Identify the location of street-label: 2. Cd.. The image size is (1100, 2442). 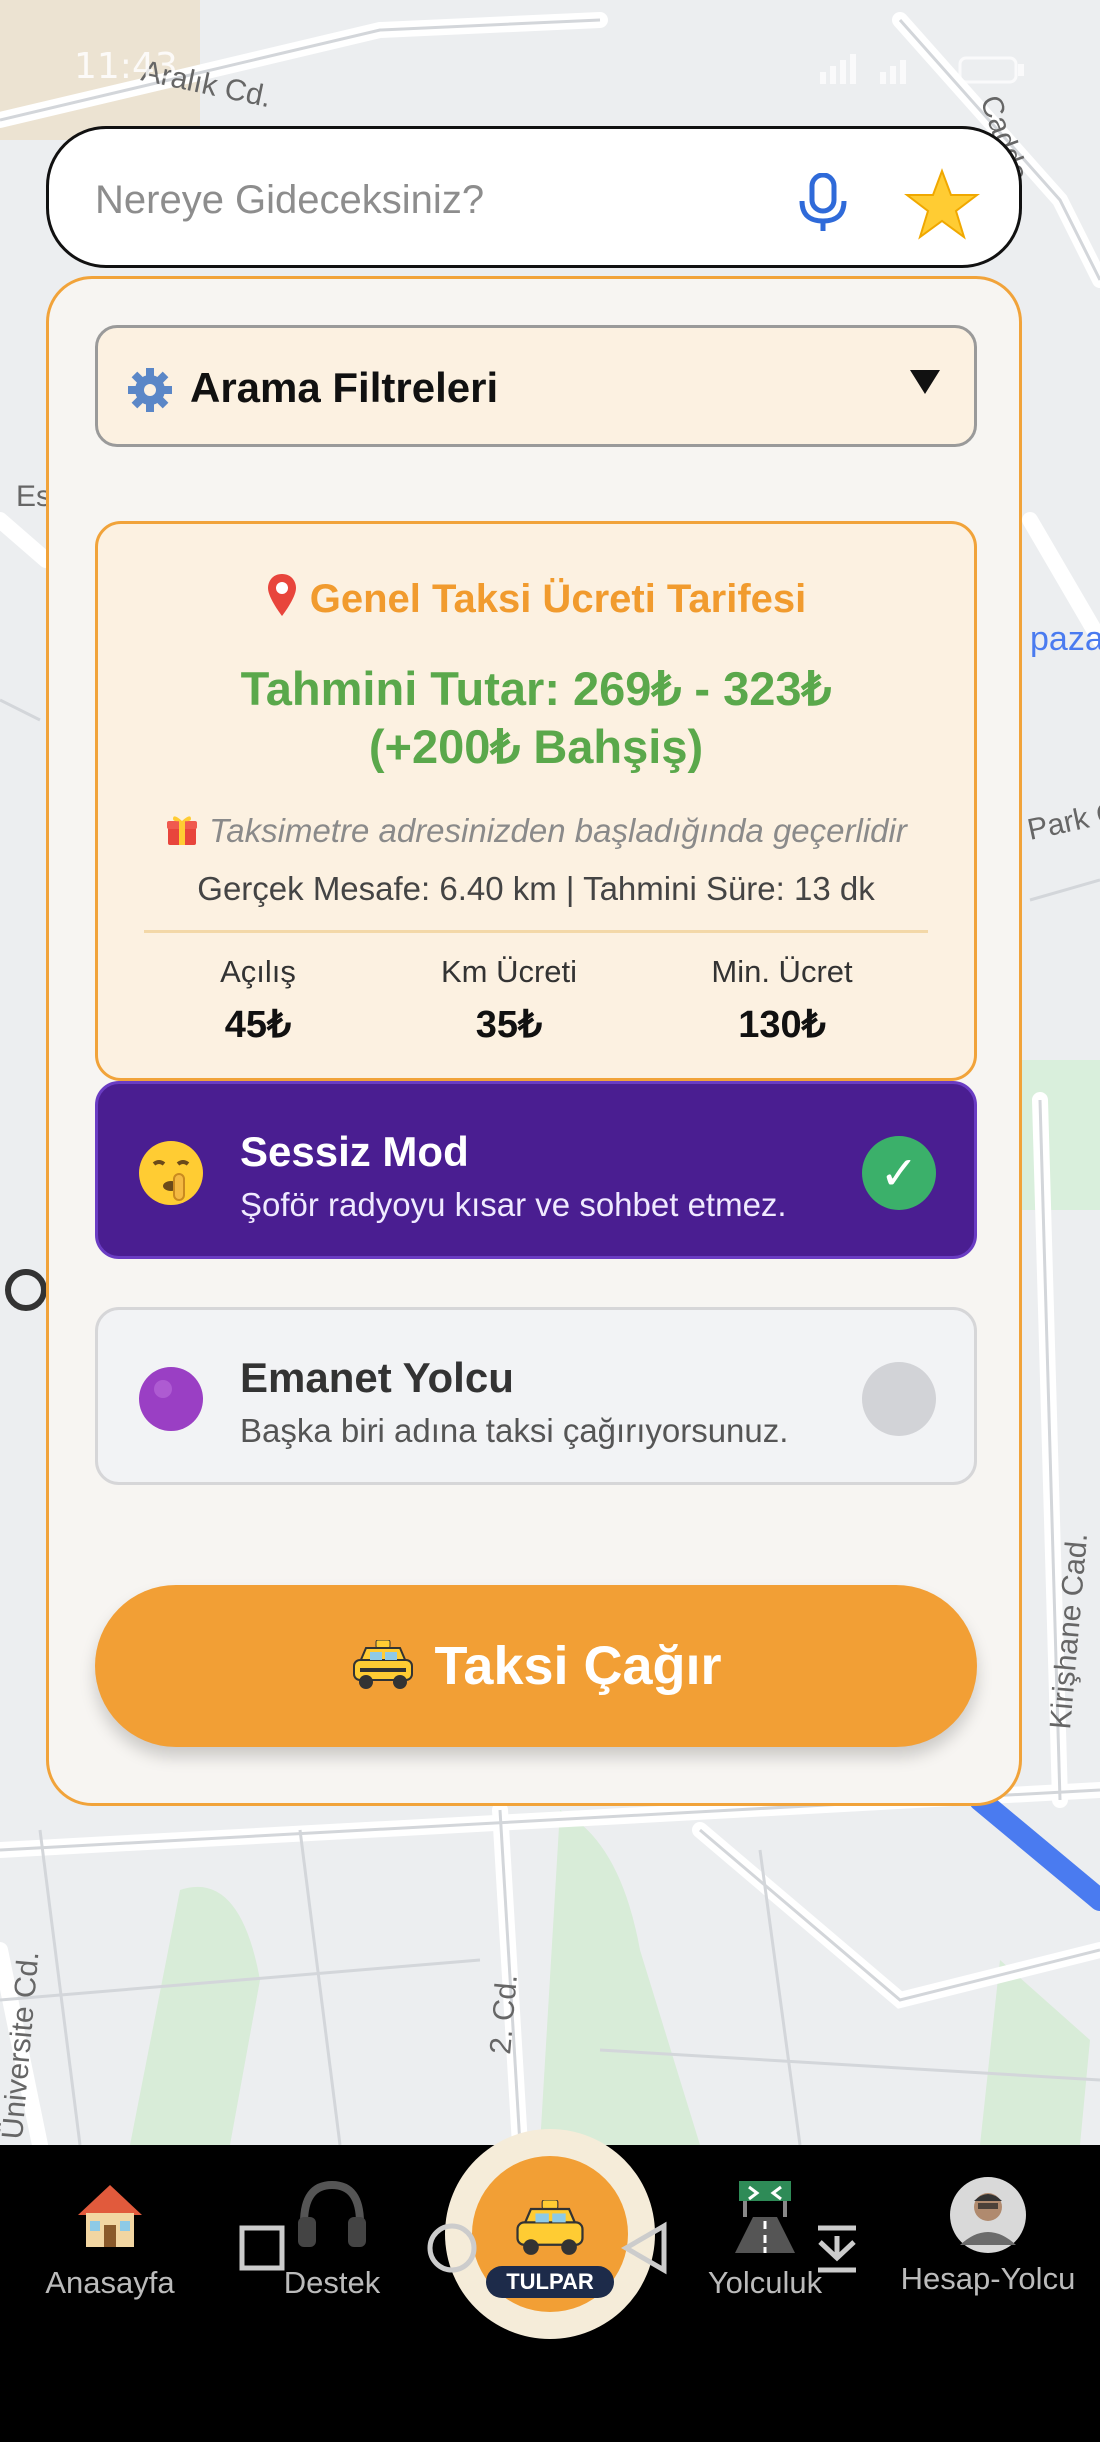
(504, 2014).